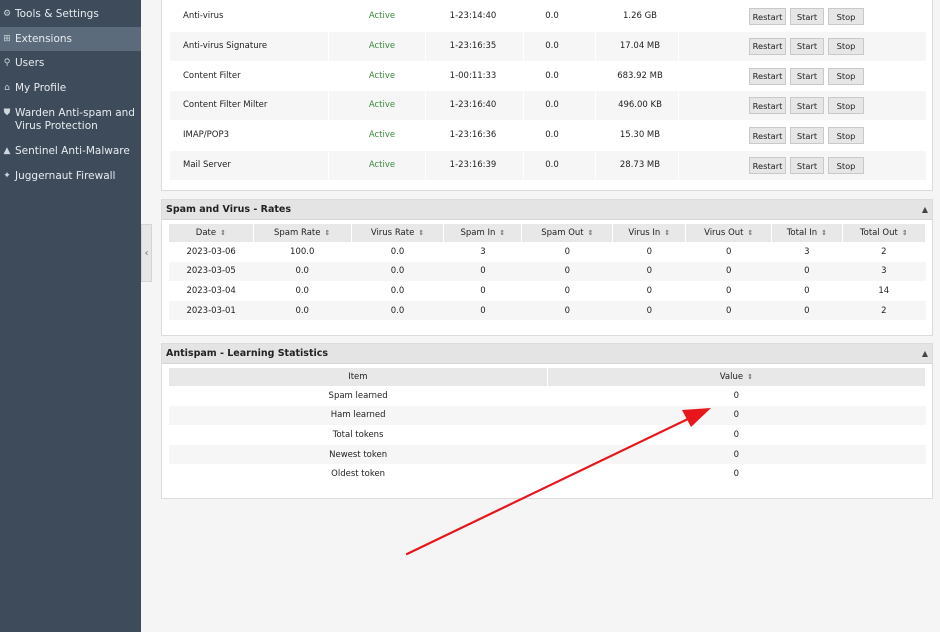  What do you see at coordinates (70, 39) in the screenshot?
I see `sidebar-item-extensions: ⊞ Extensions` at bounding box center [70, 39].